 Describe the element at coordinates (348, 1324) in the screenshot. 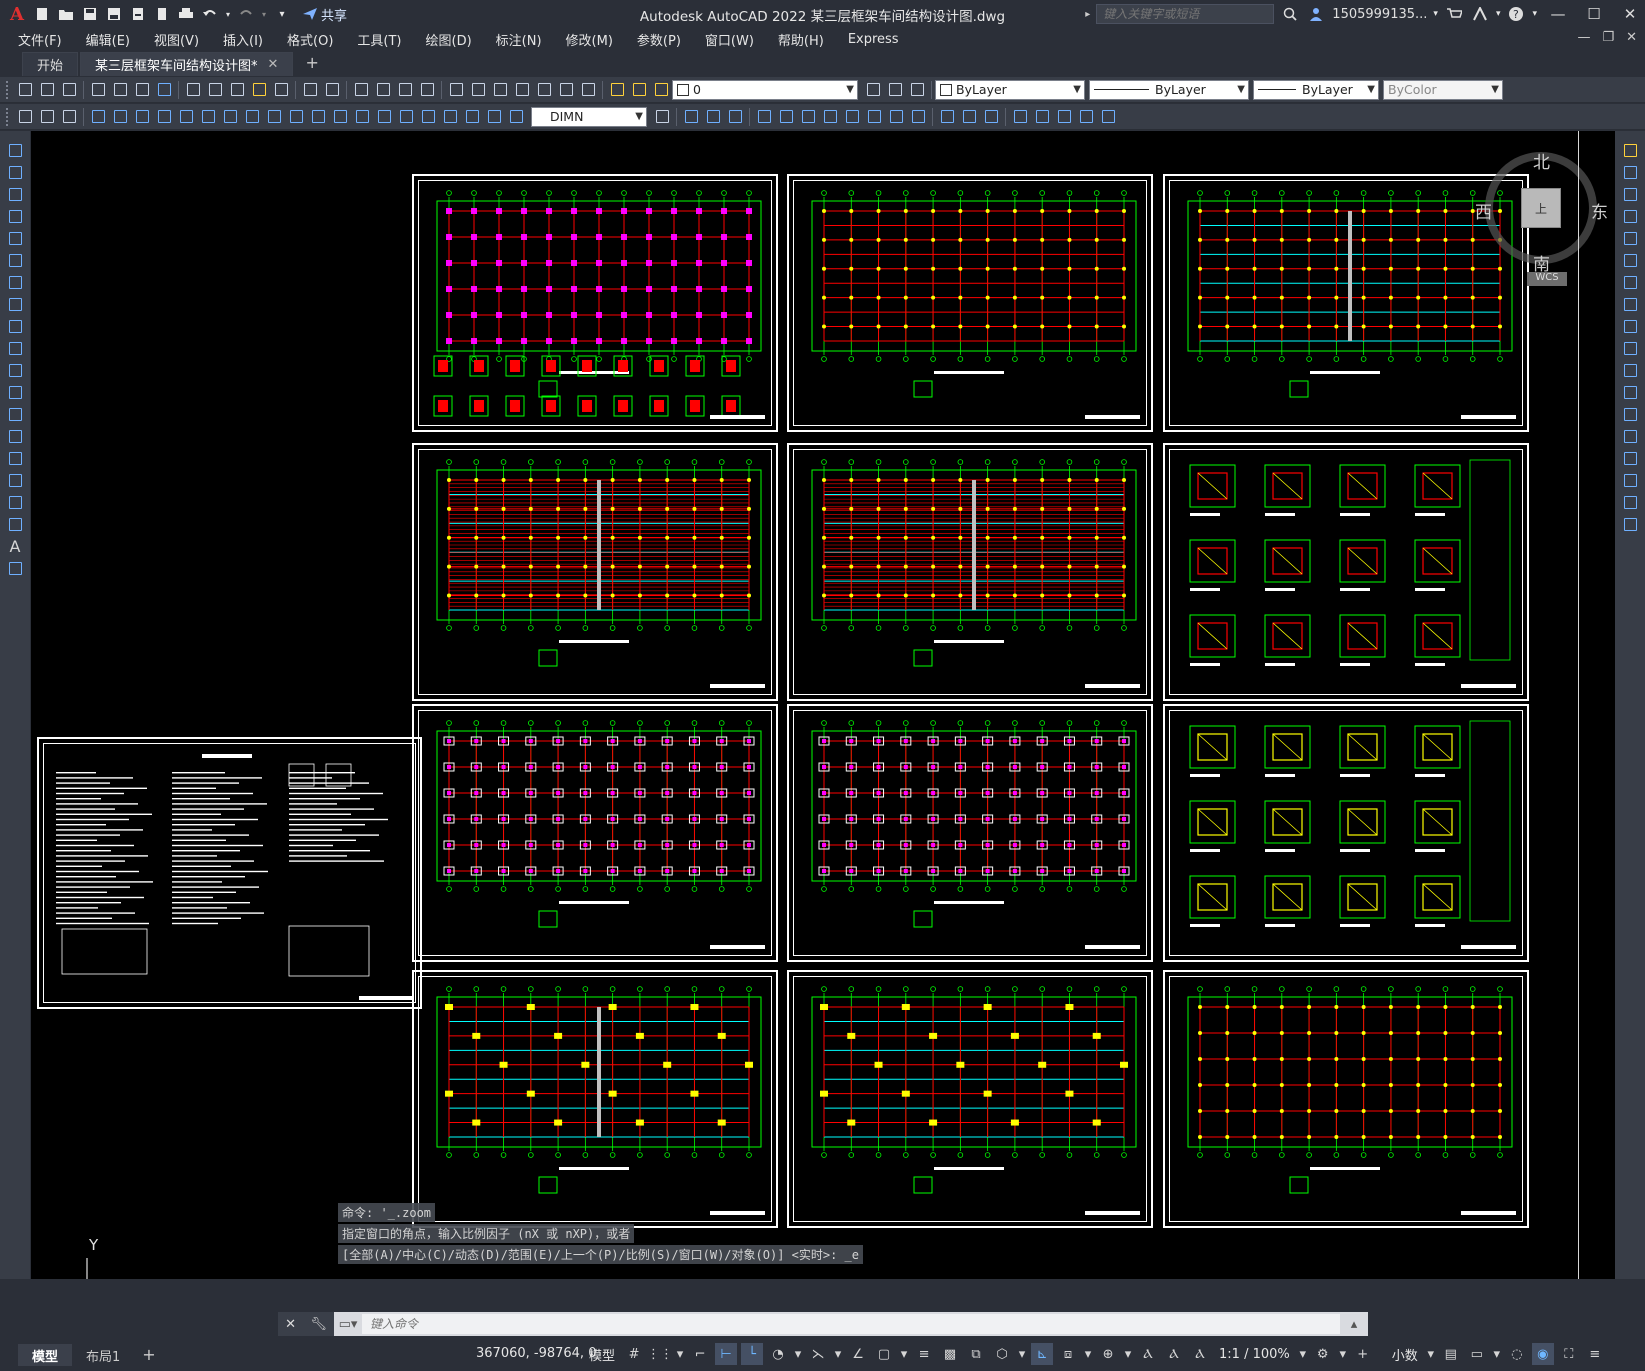

I see `command-recent-icon: ▭▾` at that location.